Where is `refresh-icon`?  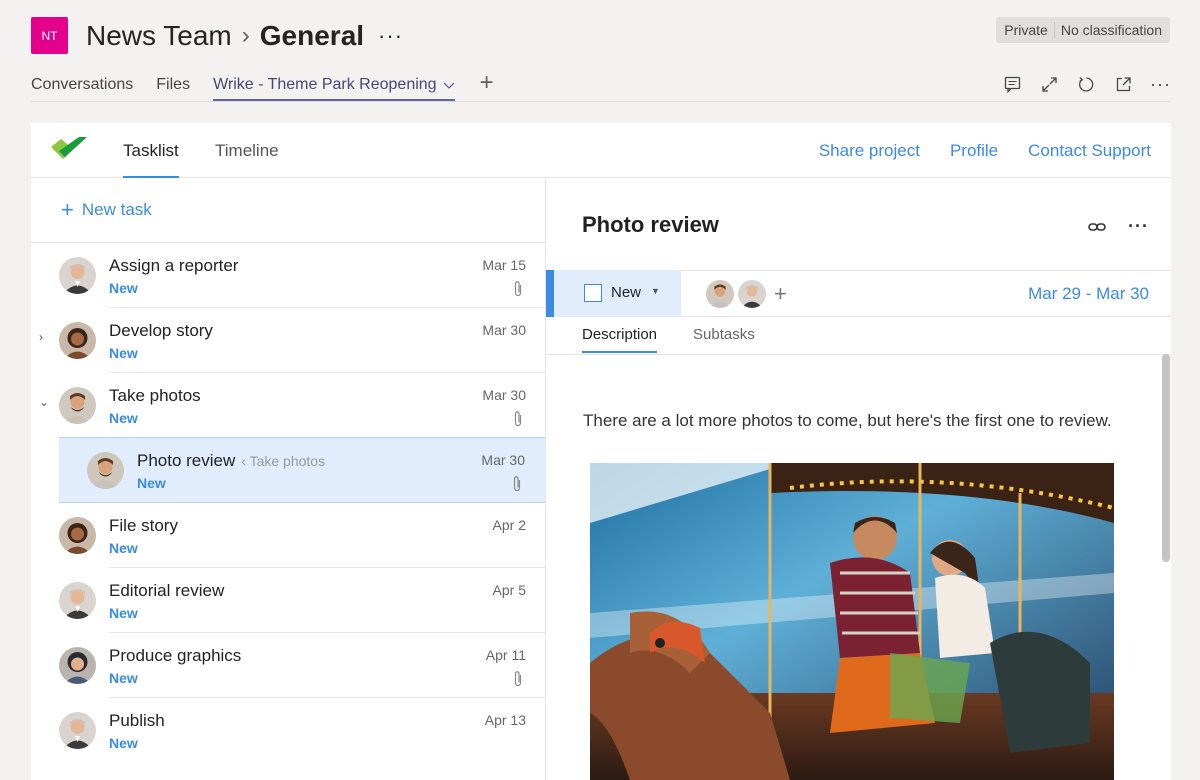
refresh-icon is located at coordinates (1086, 84).